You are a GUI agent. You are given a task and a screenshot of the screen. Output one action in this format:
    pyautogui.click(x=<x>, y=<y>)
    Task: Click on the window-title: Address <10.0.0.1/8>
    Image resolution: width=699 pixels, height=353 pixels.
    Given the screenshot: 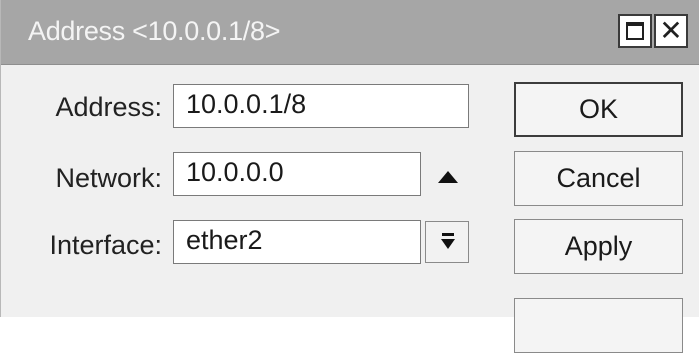 What is the action you would take?
    pyautogui.click(x=154, y=31)
    